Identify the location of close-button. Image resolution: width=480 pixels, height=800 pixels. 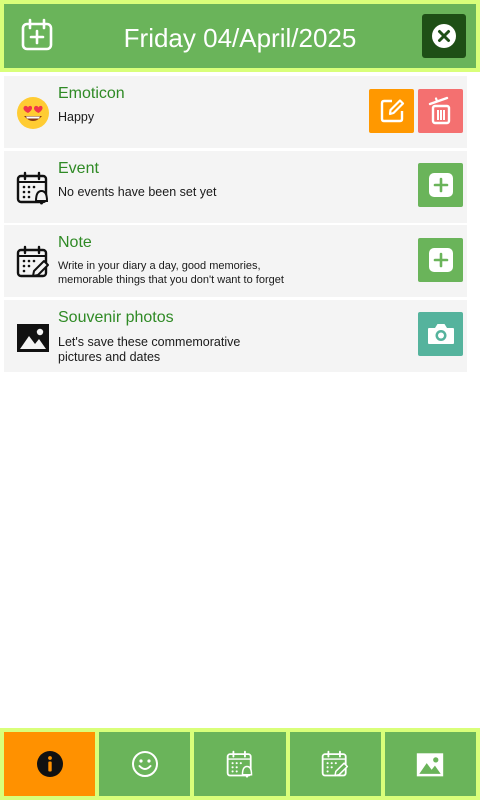
(444, 36).